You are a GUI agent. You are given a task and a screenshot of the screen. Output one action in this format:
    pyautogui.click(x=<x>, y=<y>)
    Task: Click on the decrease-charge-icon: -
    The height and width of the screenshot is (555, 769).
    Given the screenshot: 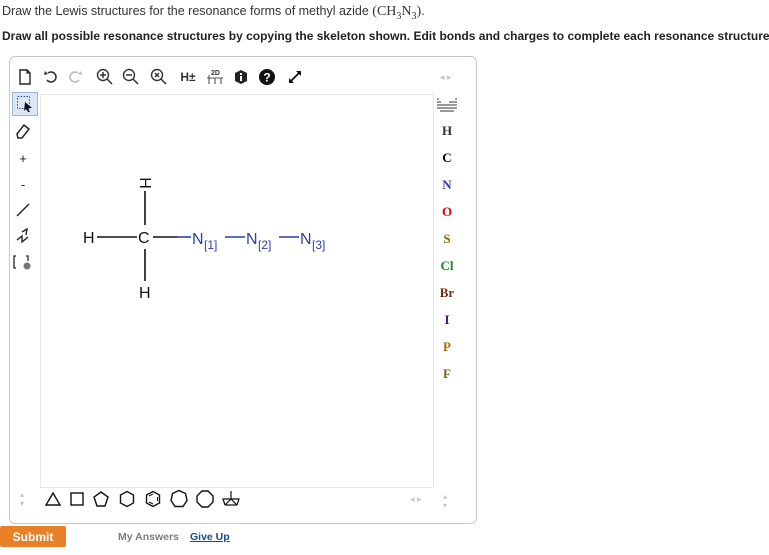 What is the action you would take?
    pyautogui.click(x=23, y=184)
    